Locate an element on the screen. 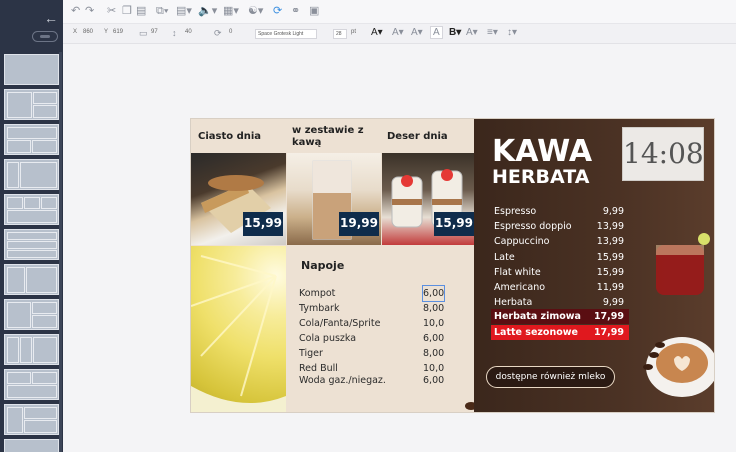 The height and width of the screenshot is (452, 736). drink-row: Cola/Fanta/Sprite 10,0 is located at coordinates (374, 323).